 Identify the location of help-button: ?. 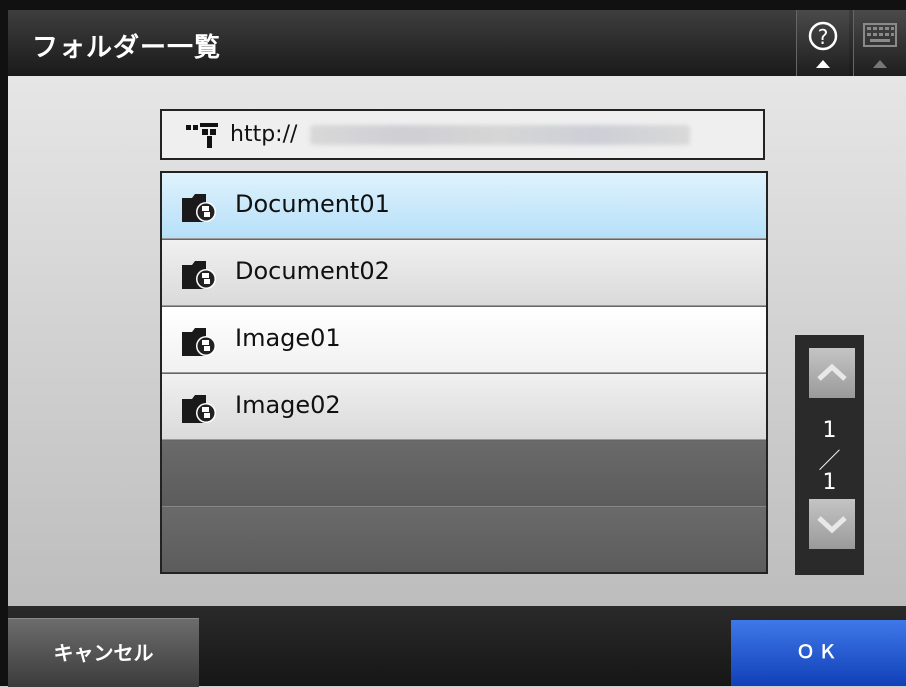
(822, 43).